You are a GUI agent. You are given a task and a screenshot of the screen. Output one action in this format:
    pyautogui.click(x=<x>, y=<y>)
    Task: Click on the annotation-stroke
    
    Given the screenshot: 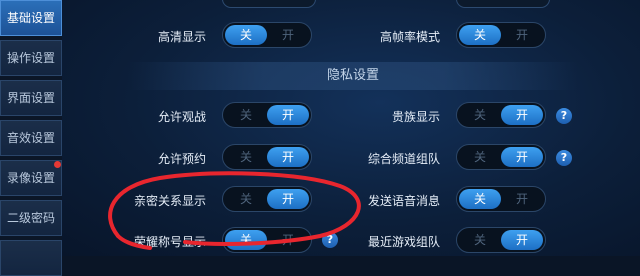 What is the action you would take?
    pyautogui.click(x=234, y=208)
    